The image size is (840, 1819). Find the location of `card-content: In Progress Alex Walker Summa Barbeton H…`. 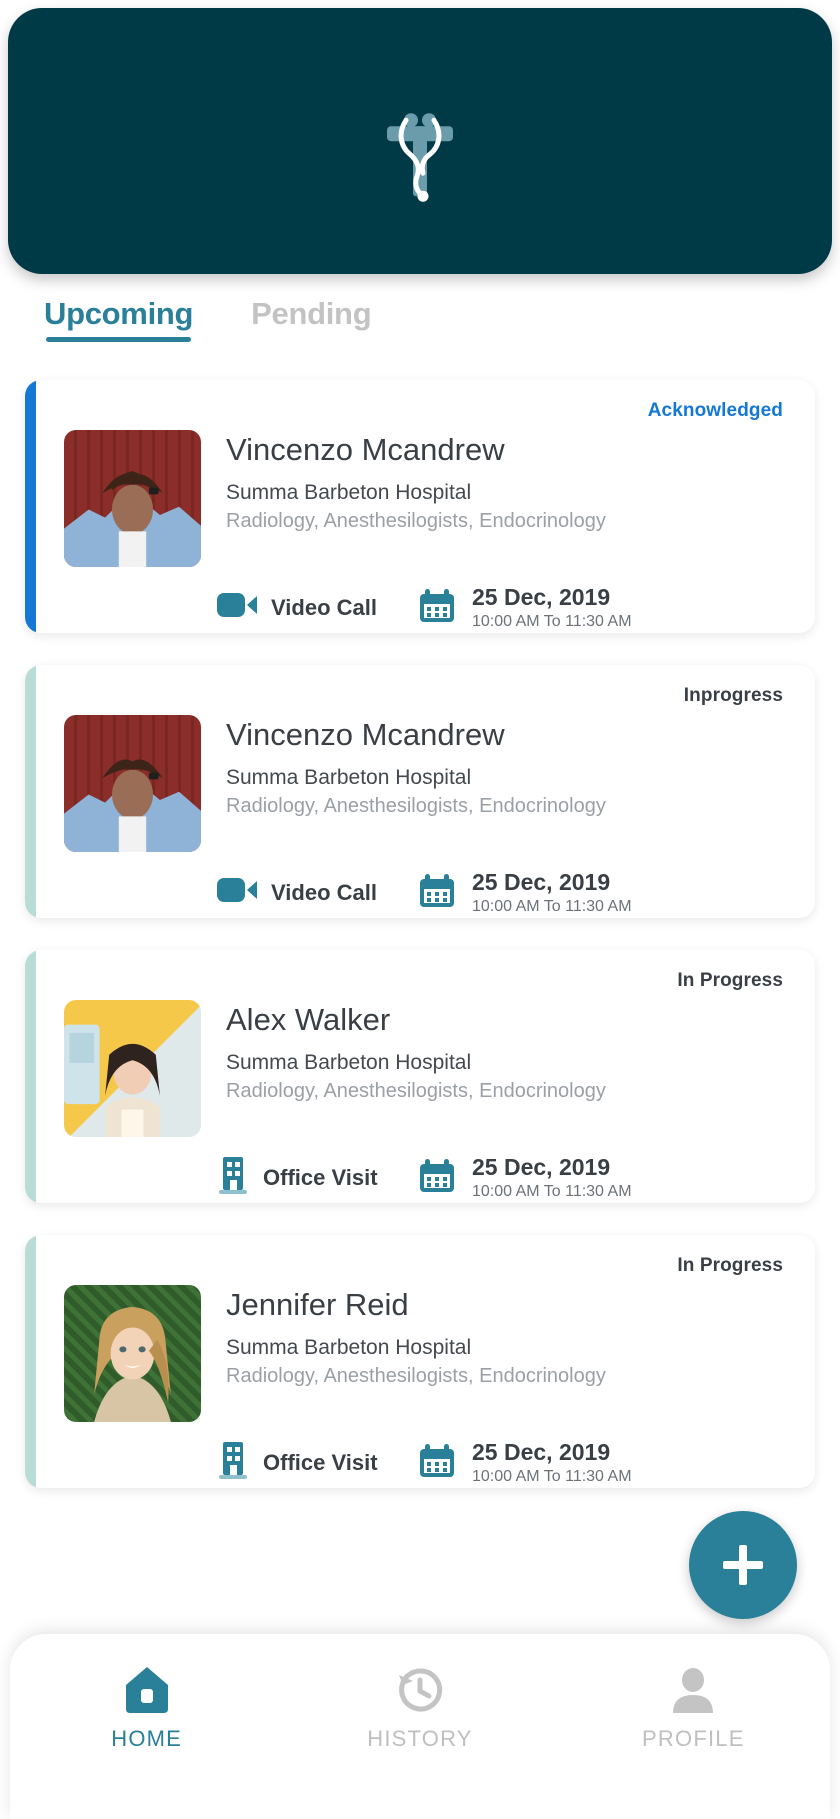

card-content: In Progress Alex Walker Summa Barbeton H… is located at coordinates (425, 1076).